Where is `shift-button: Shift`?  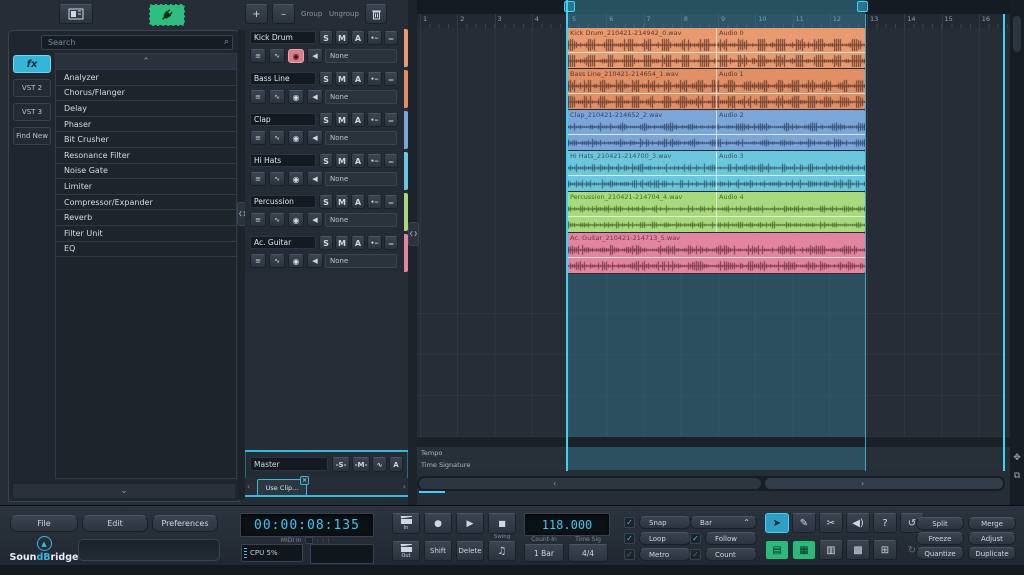
shift-button: Shift is located at coordinates (438, 551).